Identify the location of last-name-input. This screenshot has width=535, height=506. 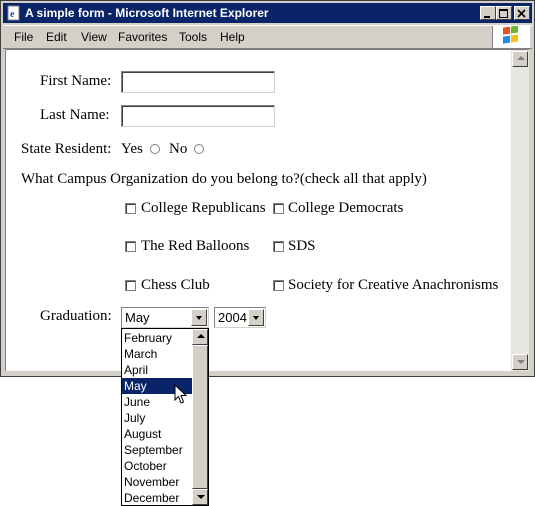
(198, 116).